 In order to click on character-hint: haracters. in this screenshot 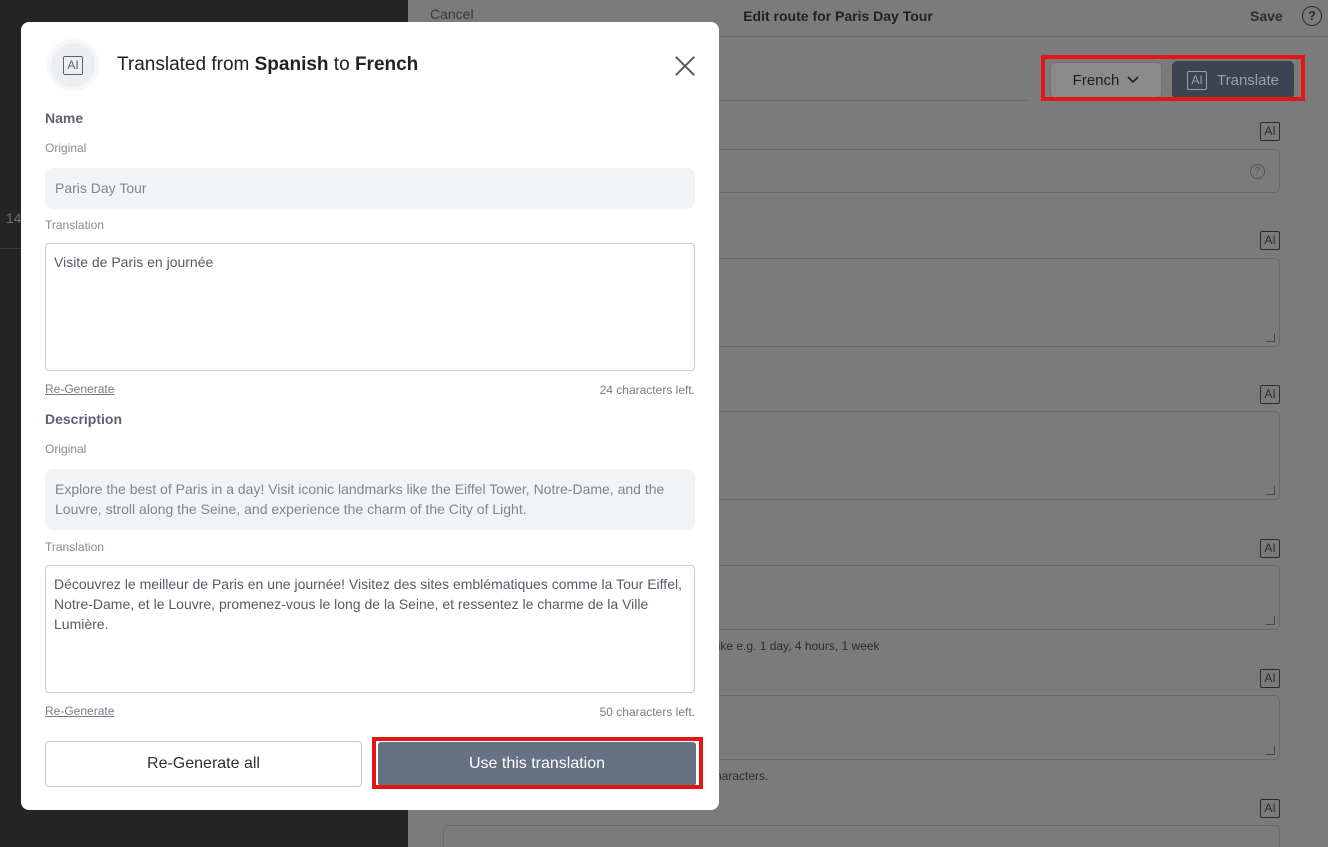, I will do `click(742, 776)`.